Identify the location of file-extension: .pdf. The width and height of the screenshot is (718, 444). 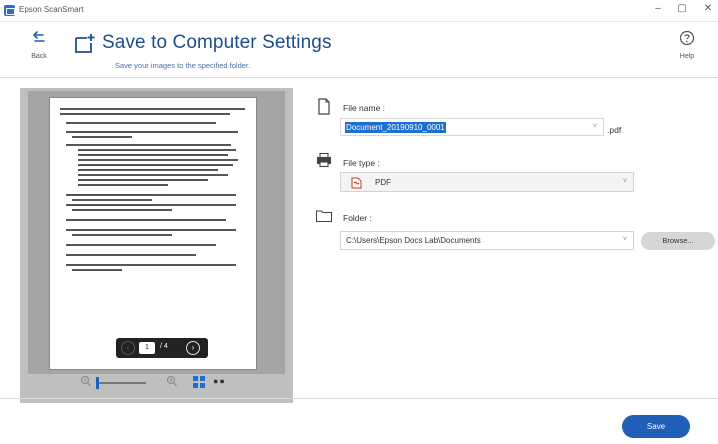
(614, 130).